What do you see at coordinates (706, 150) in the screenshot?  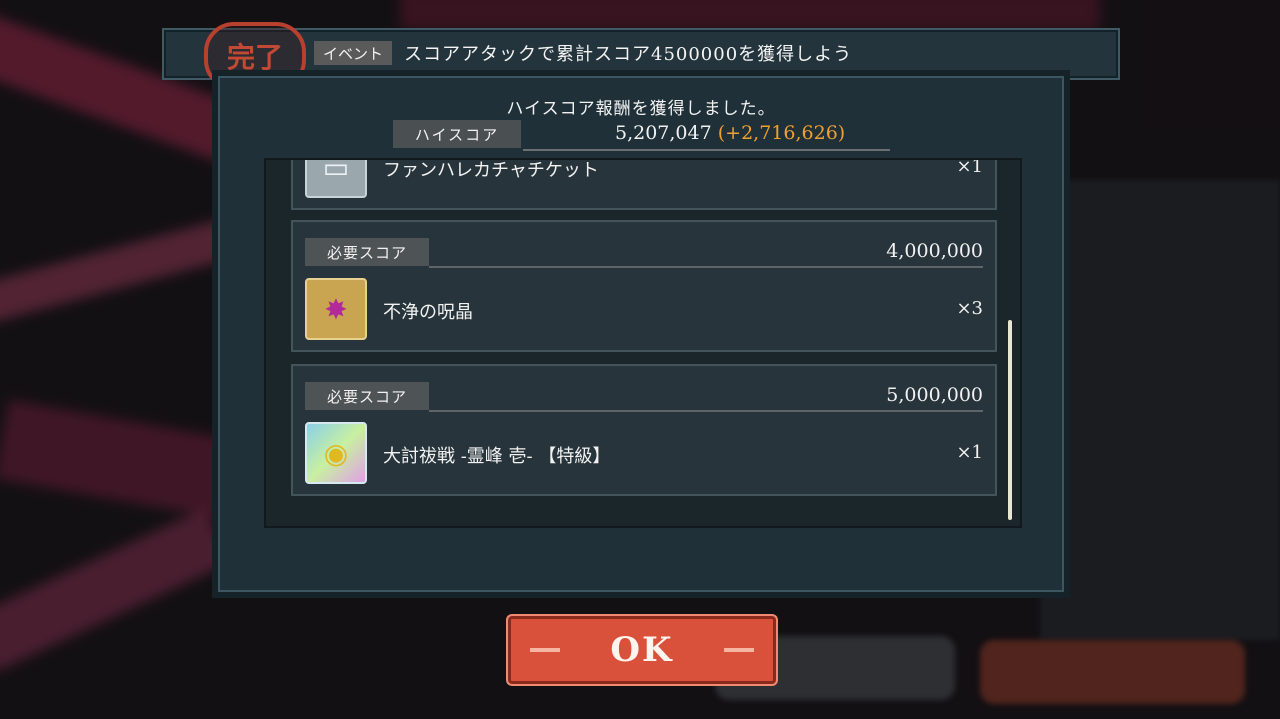 I see `highscore-divider` at bounding box center [706, 150].